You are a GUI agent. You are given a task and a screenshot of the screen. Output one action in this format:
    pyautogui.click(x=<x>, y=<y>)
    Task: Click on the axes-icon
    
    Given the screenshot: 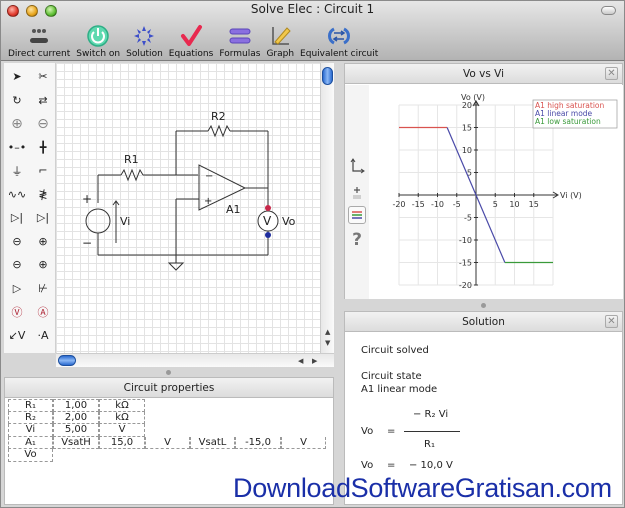 What is the action you would take?
    pyautogui.click(x=357, y=166)
    